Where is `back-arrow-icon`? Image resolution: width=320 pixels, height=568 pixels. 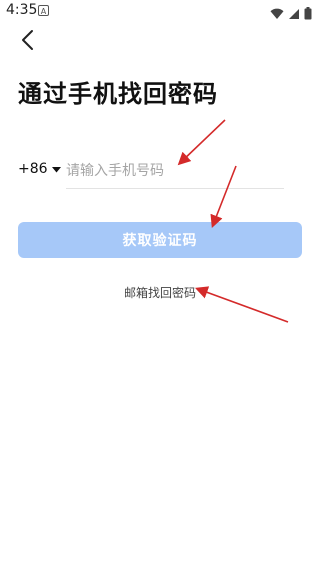 back-arrow-icon is located at coordinates (28, 42).